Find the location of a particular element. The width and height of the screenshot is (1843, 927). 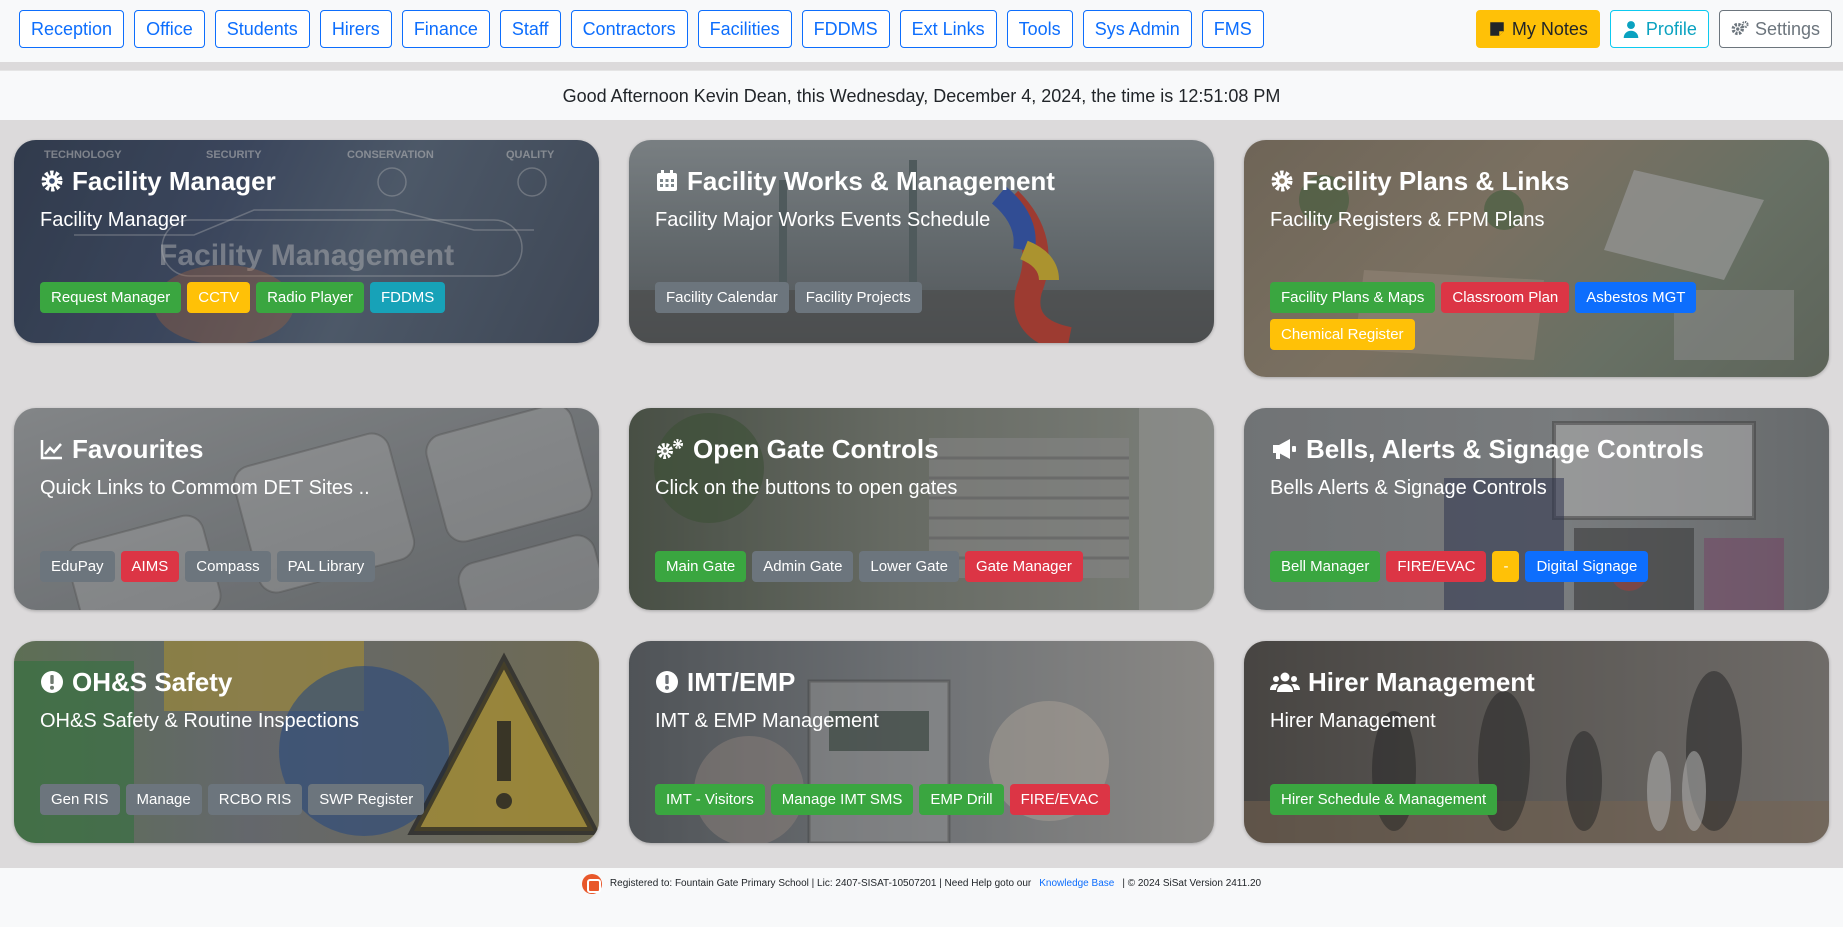

facility-calendar-button: Facility Calendar is located at coordinates (722, 297).